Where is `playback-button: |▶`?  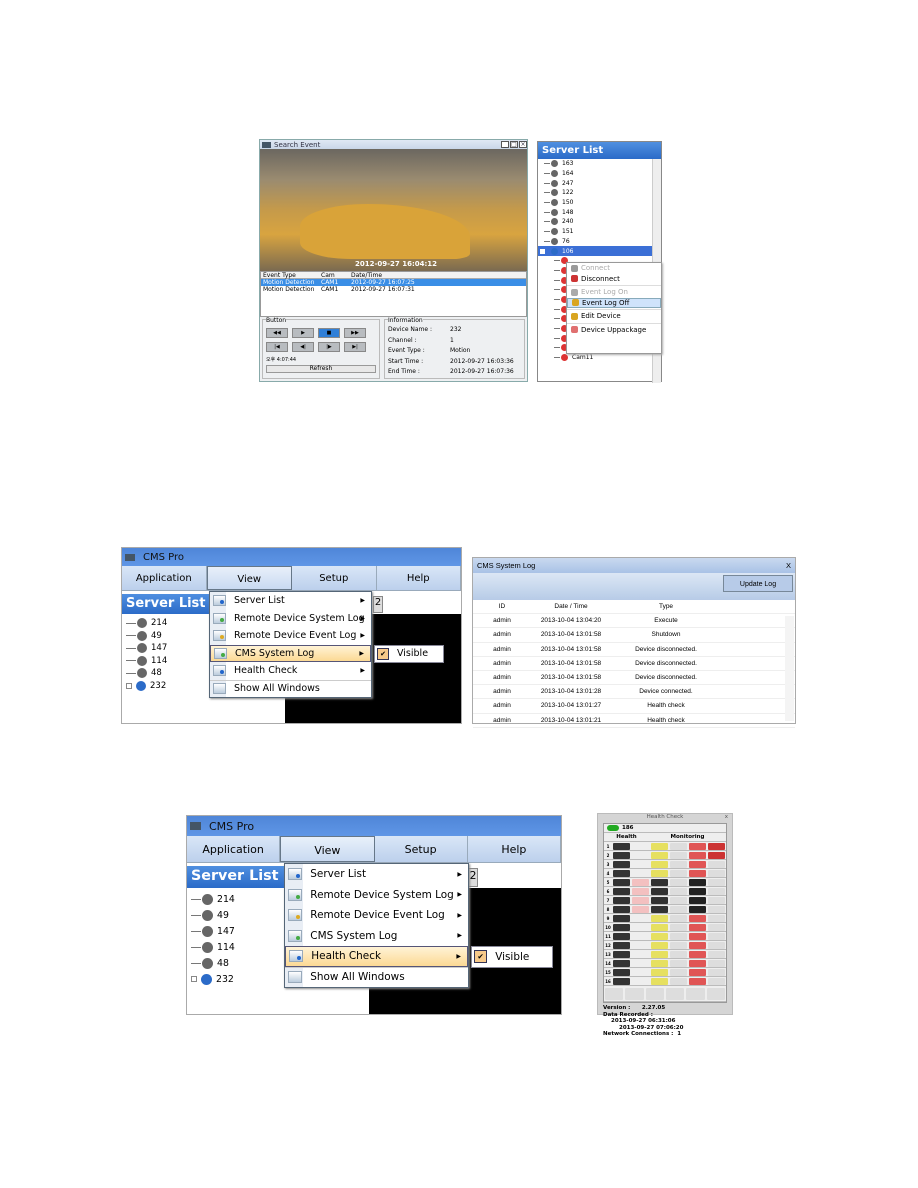 playback-button: |▶ is located at coordinates (329, 347).